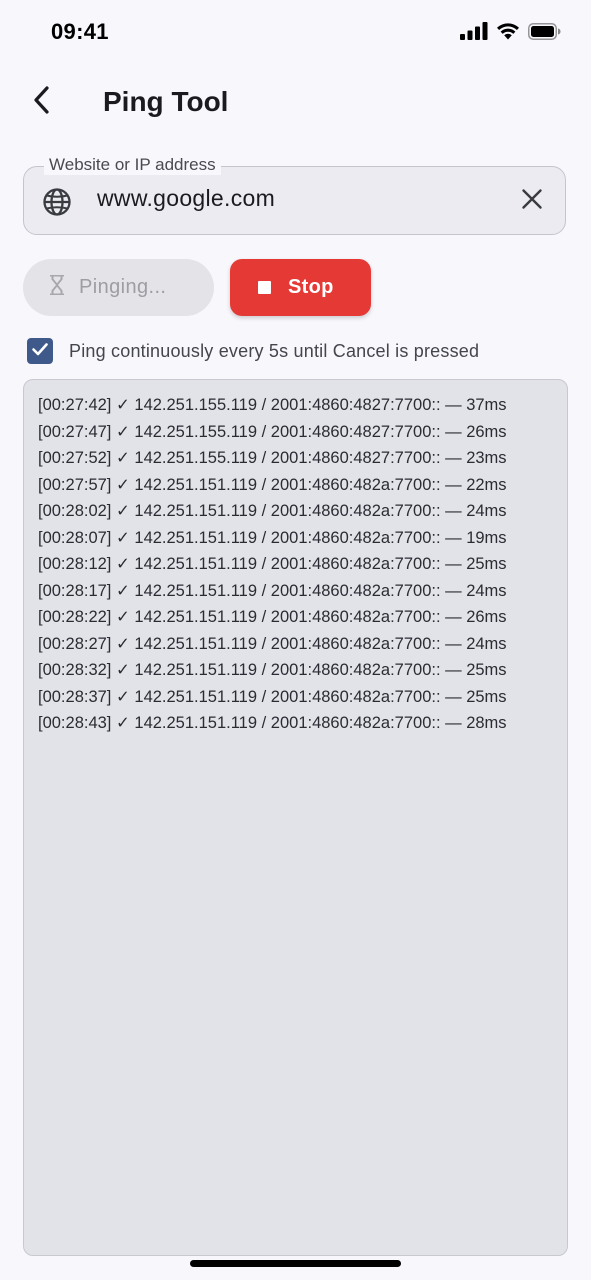 The height and width of the screenshot is (1280, 591). I want to click on status-icons, so click(510, 33).